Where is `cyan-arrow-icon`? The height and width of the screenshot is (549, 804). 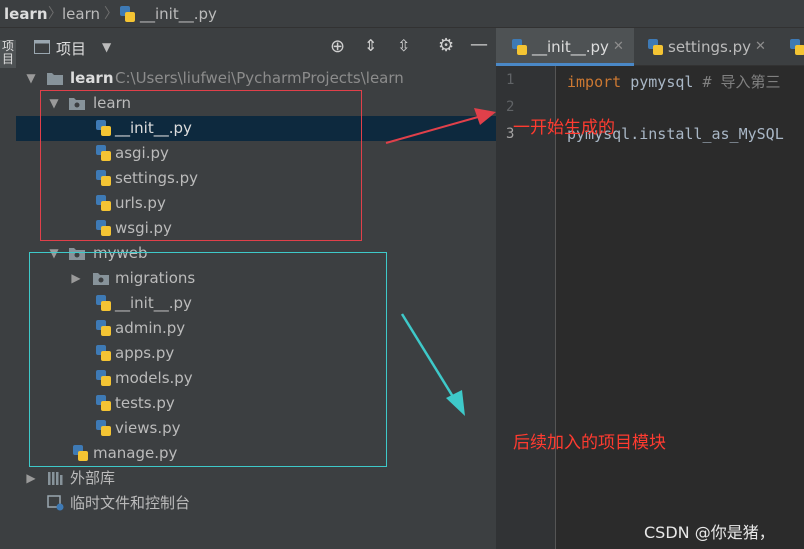
cyan-arrow-icon is located at coordinates (432, 364).